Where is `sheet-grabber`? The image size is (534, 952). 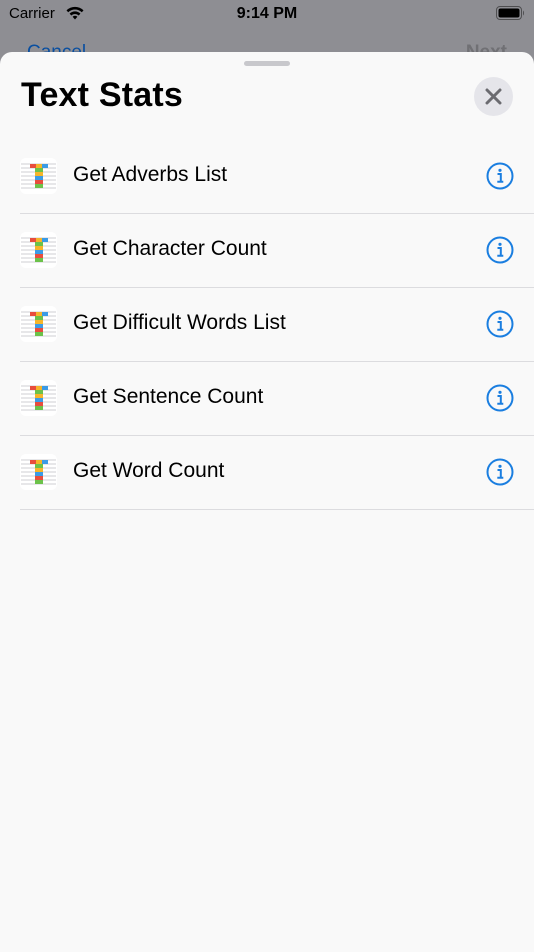 sheet-grabber is located at coordinates (267, 63).